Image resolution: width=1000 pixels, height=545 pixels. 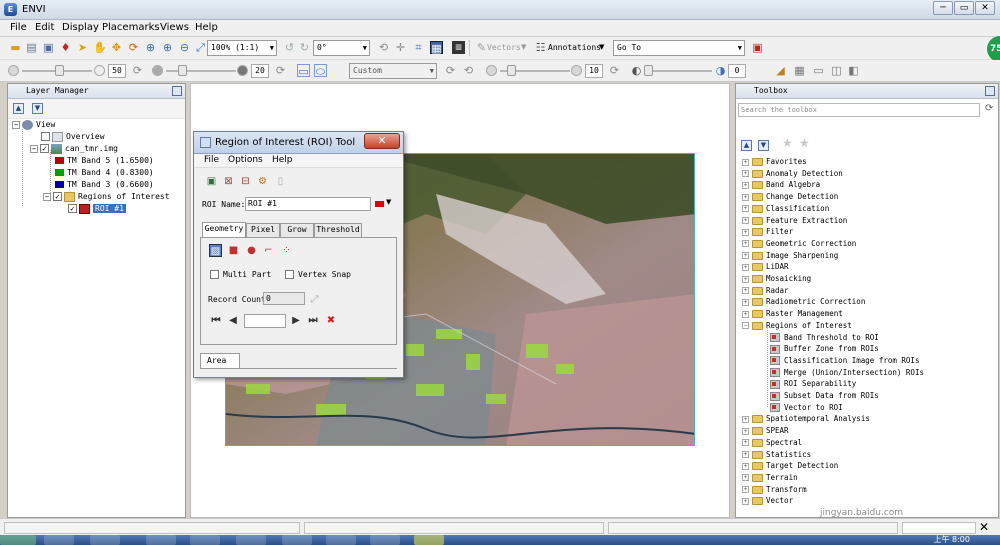 I want to click on roi-color-arrow: ▼, so click(x=388, y=202).